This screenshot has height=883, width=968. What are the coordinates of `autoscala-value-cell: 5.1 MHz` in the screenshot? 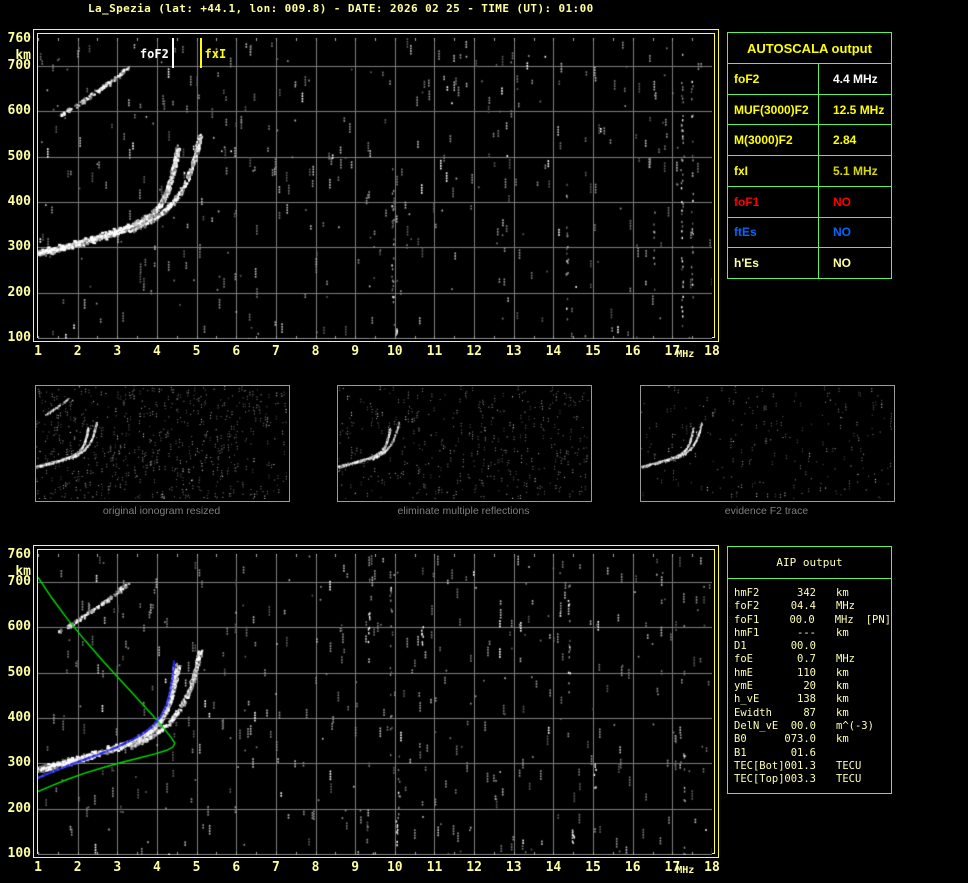 It's located at (855, 171).